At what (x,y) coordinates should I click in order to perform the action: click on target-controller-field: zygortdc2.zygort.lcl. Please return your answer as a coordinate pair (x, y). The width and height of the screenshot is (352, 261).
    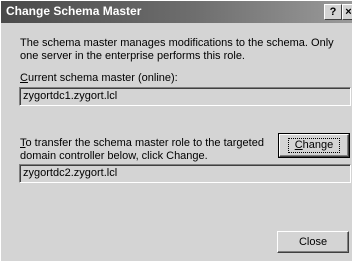
    Looking at the image, I should click on (185, 173).